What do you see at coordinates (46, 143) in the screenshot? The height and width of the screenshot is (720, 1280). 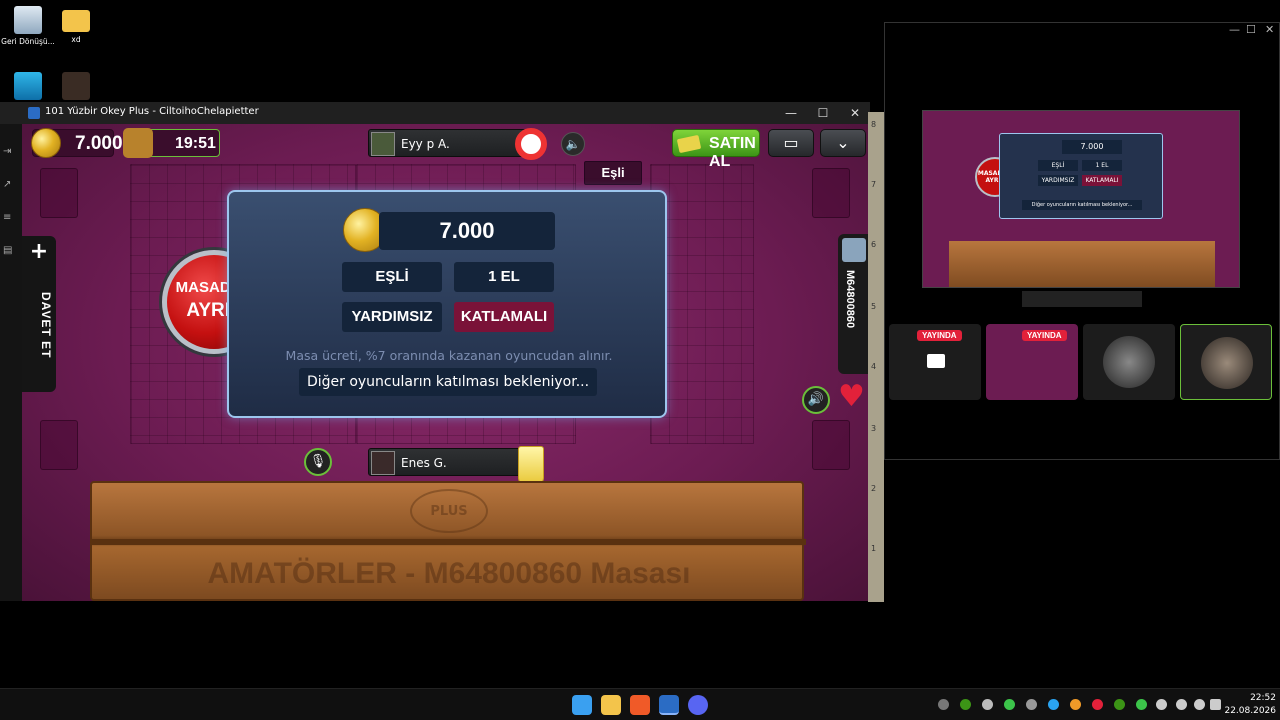 I see `coin-icon` at bounding box center [46, 143].